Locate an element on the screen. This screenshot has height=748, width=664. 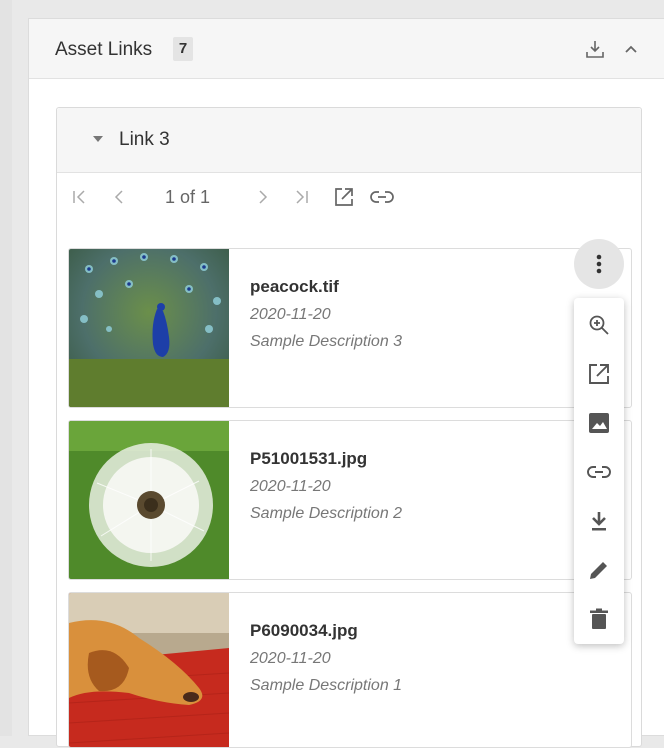
first-page-icon is located at coordinates (80, 197).